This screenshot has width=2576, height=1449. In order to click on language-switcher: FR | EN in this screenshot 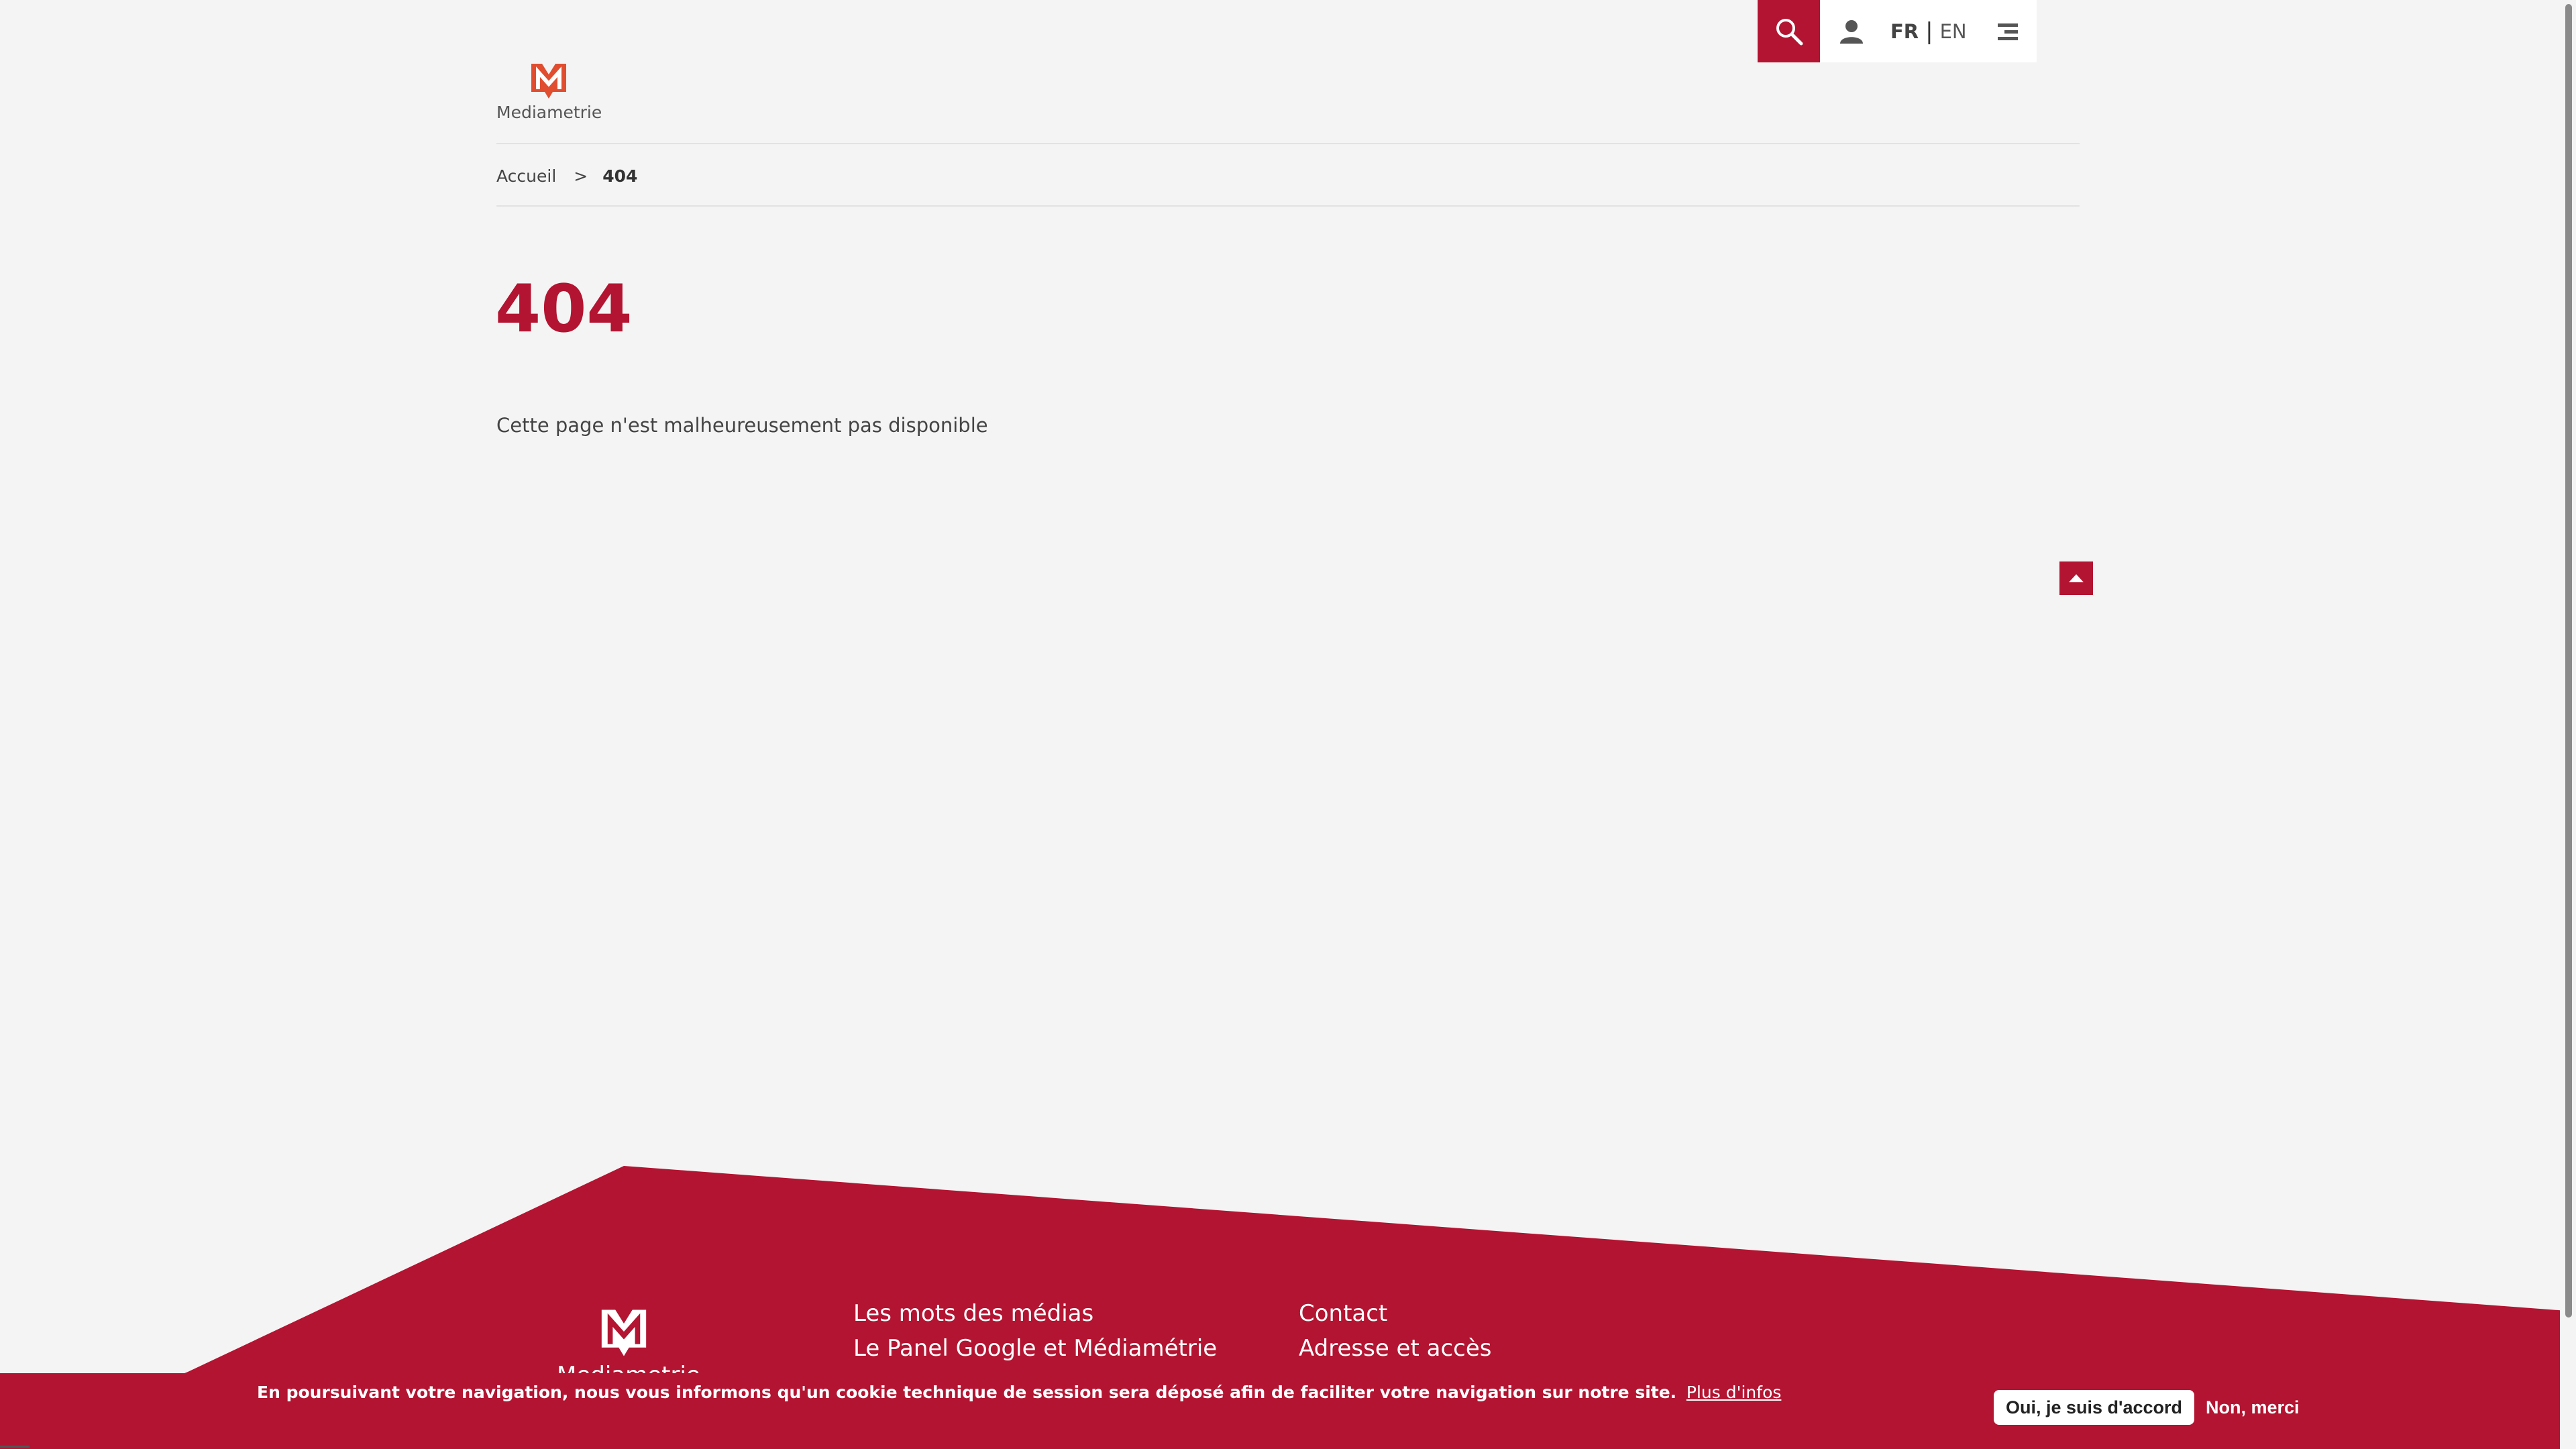, I will do `click(1930, 31)`.